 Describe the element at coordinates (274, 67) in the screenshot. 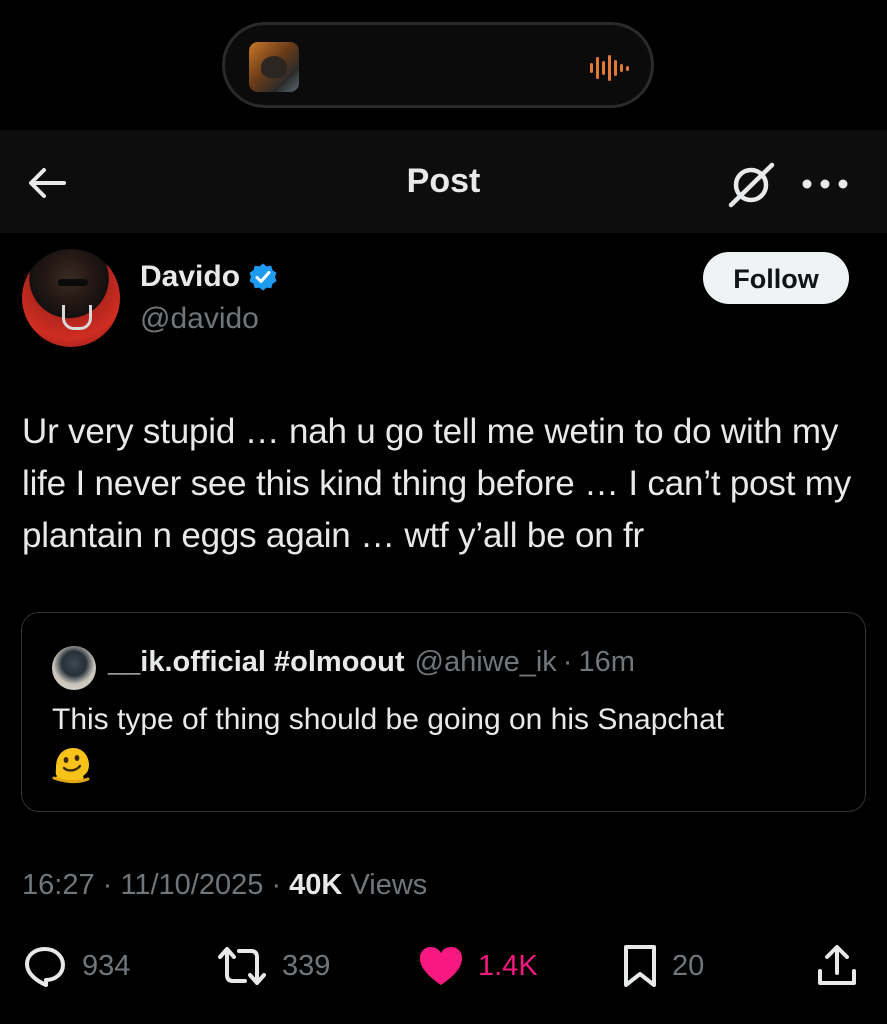

I see `media-art-icon` at that location.